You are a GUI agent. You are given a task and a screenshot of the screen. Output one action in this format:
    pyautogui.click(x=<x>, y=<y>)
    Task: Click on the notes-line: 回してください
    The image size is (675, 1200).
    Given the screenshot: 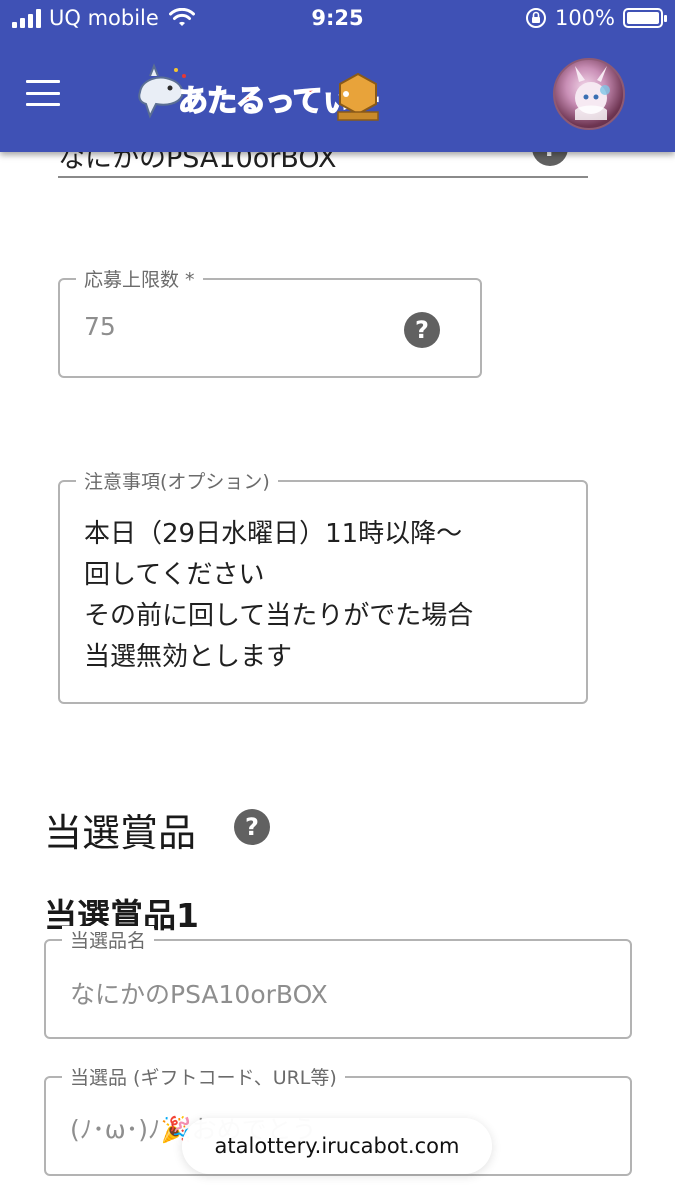 What is the action you would take?
    pyautogui.click(x=174, y=575)
    